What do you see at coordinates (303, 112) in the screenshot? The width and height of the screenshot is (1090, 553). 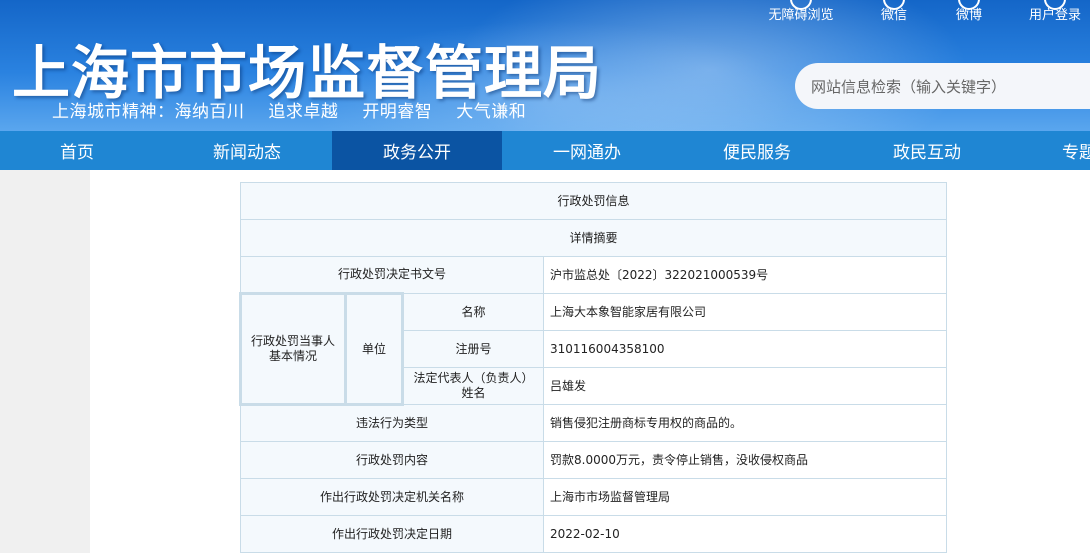 I see `slogan-part: 追求卓越` at bounding box center [303, 112].